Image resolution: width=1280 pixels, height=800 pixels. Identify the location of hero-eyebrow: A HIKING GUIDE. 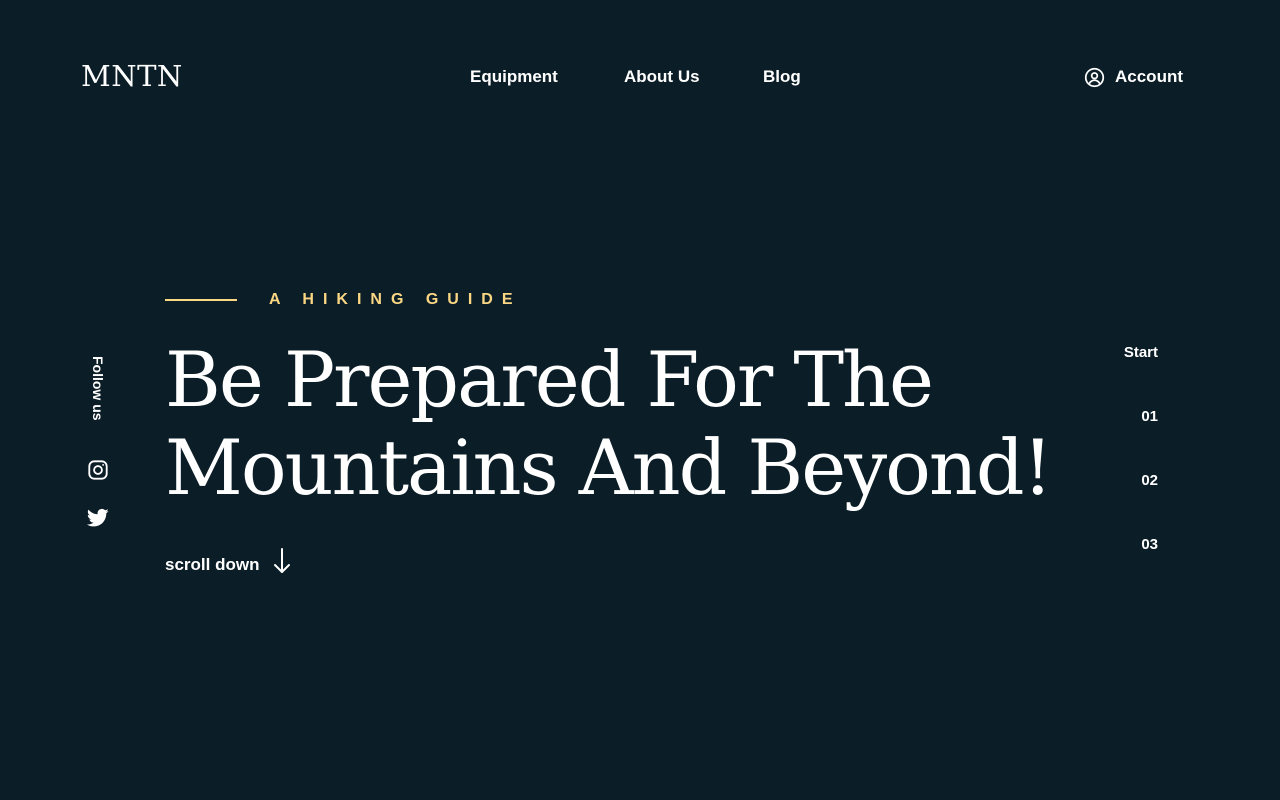
(343, 300).